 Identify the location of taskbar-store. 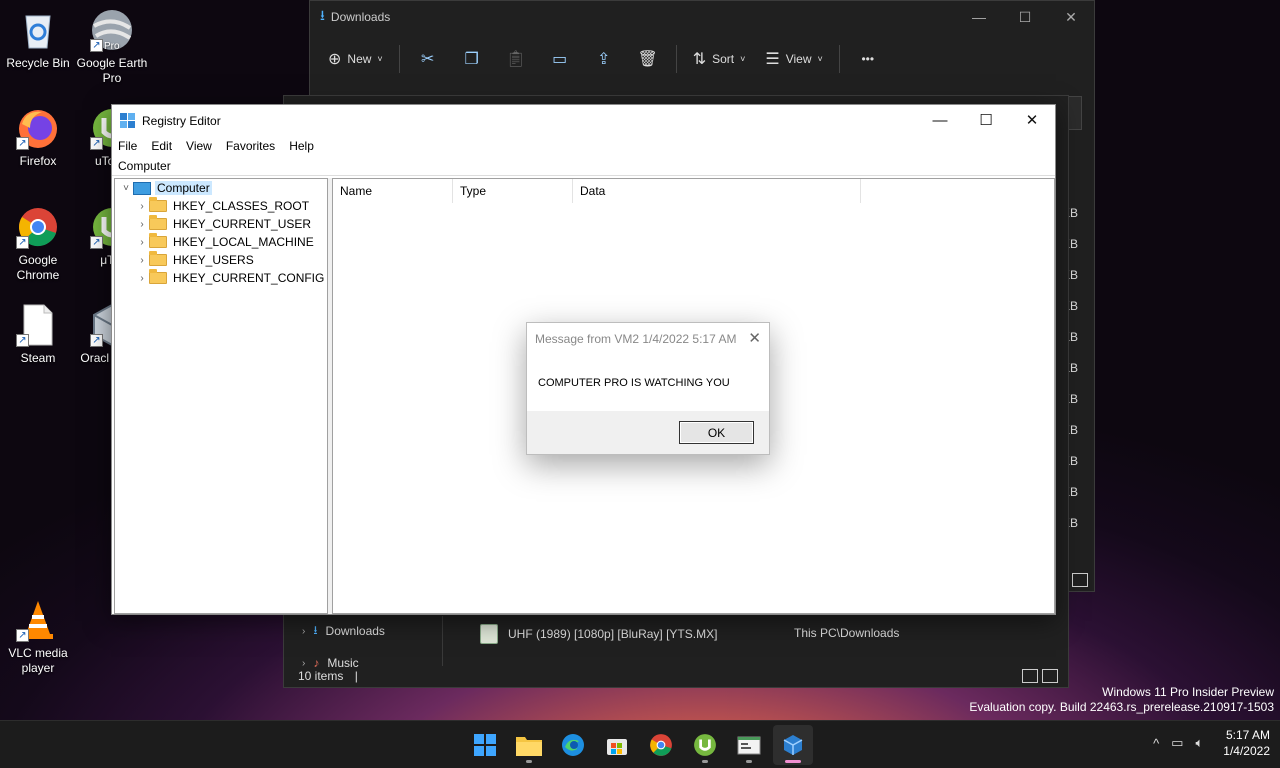
(617, 745).